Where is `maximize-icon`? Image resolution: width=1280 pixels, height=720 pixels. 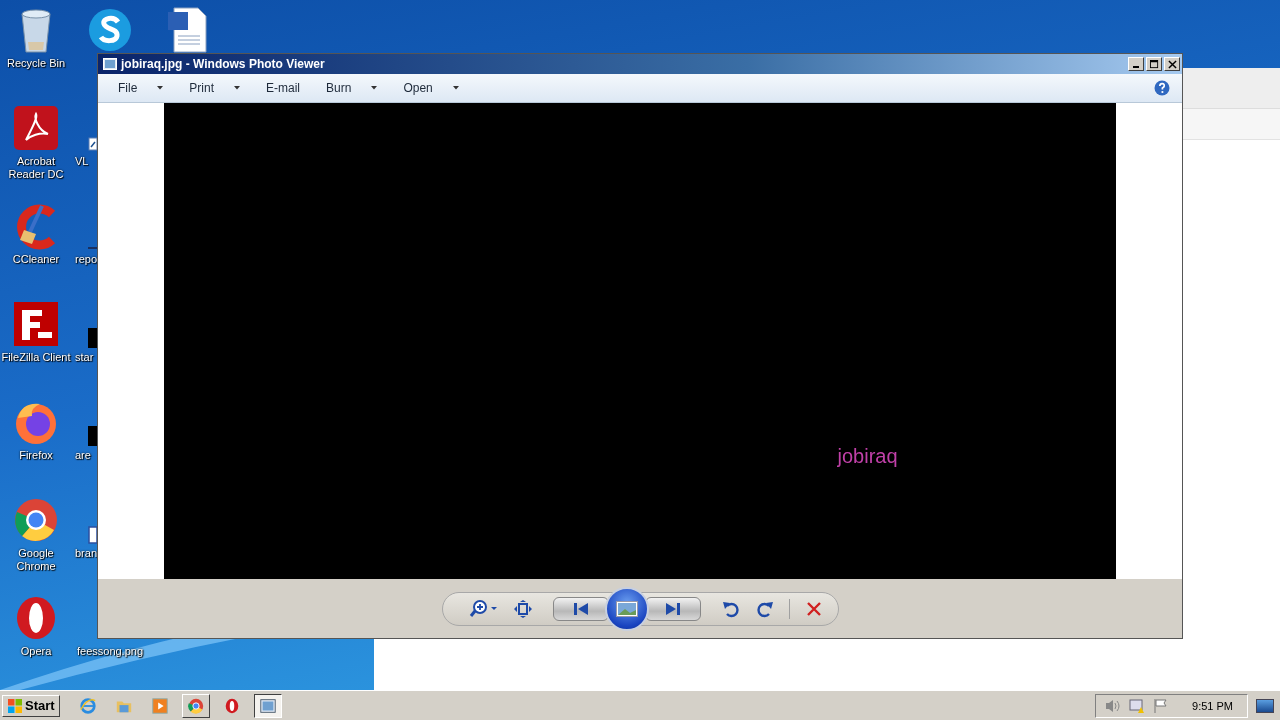 maximize-icon is located at coordinates (1154, 64).